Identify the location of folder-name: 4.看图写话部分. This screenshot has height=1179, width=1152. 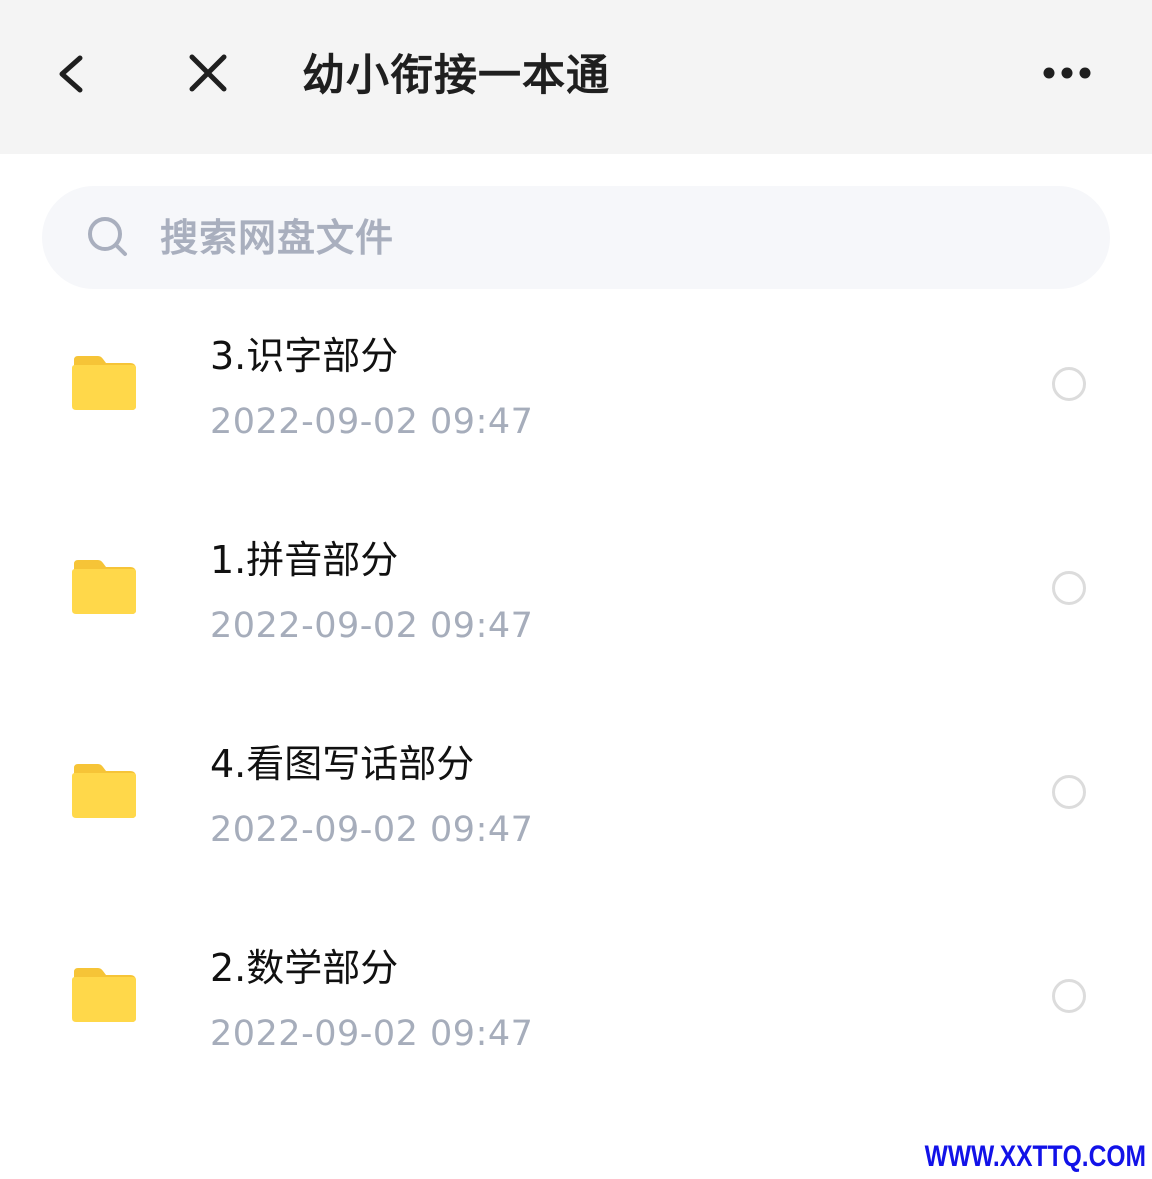
(342, 764).